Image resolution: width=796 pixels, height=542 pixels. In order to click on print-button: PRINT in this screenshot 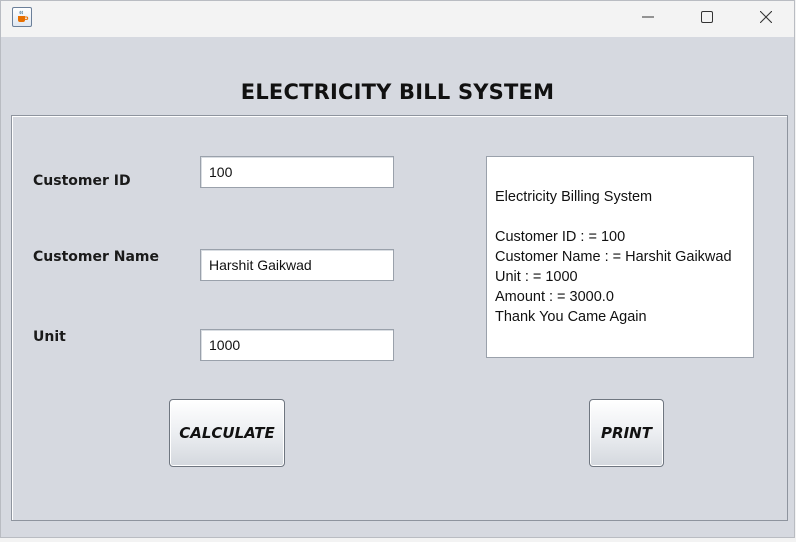, I will do `click(626, 433)`.